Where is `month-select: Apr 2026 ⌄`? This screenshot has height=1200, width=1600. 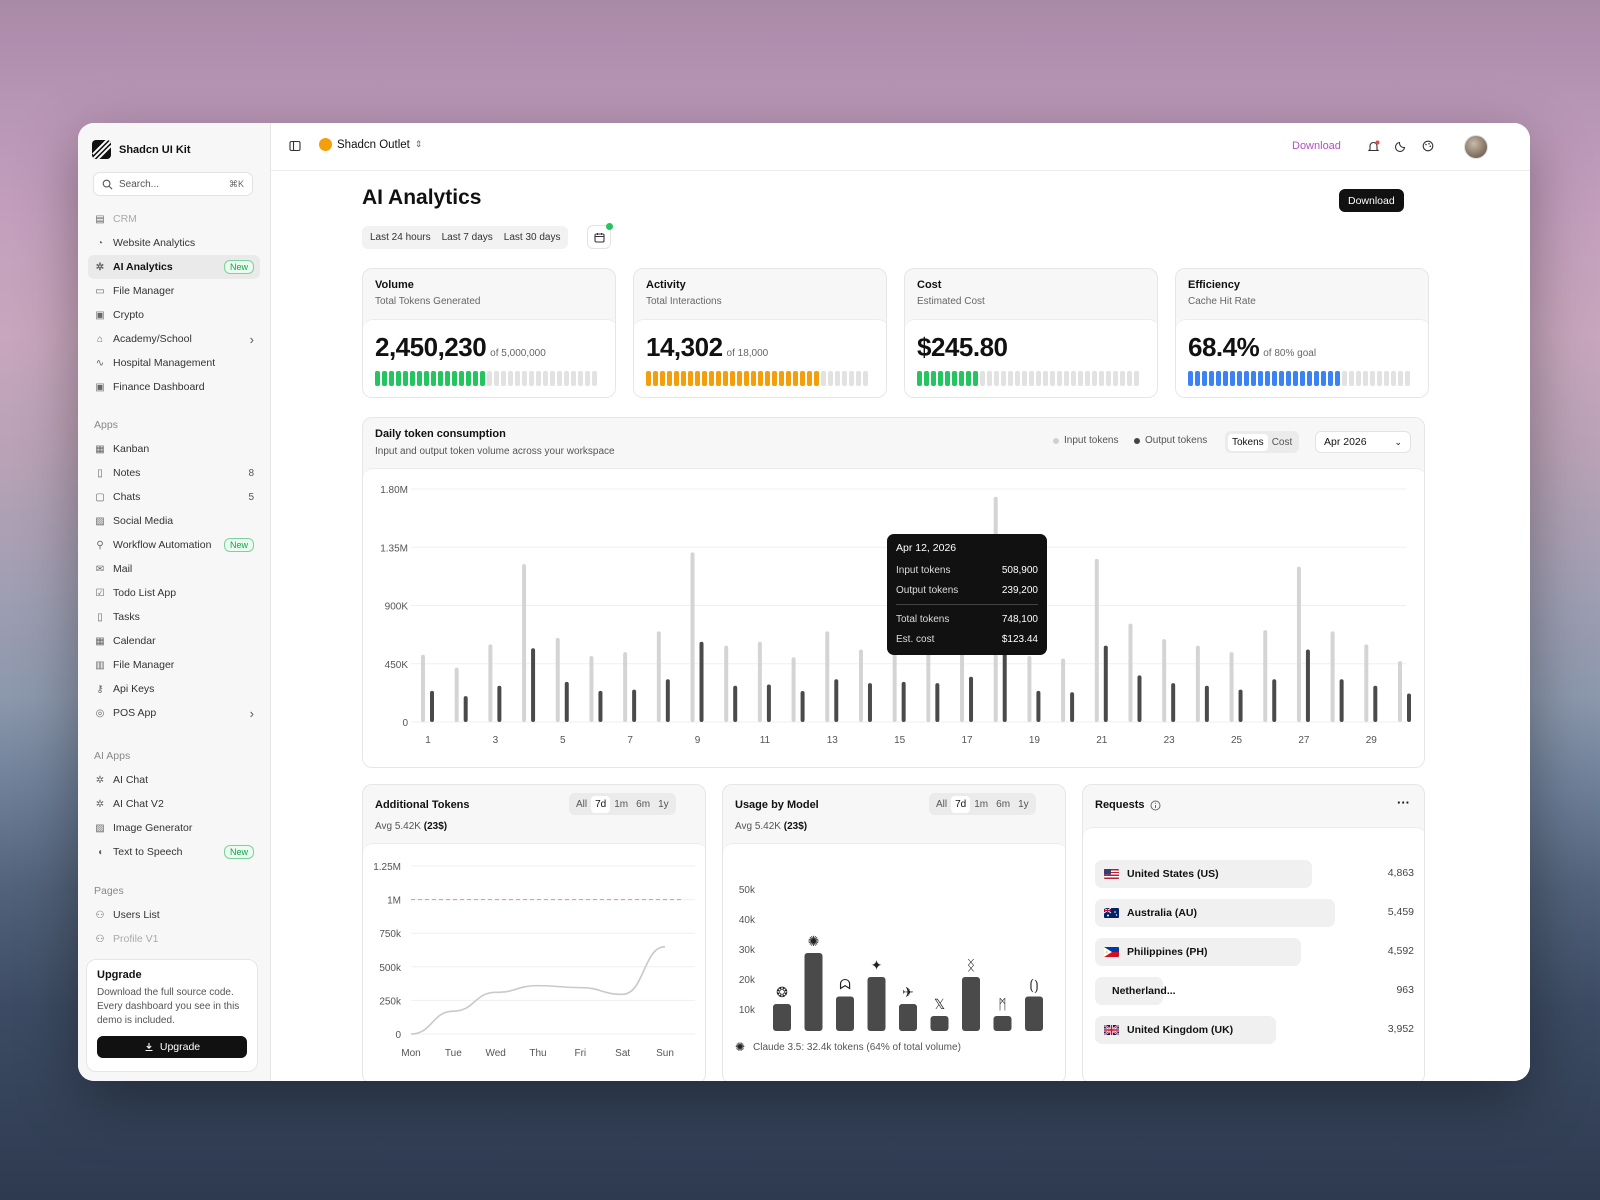 month-select: Apr 2026 ⌄ is located at coordinates (1363, 442).